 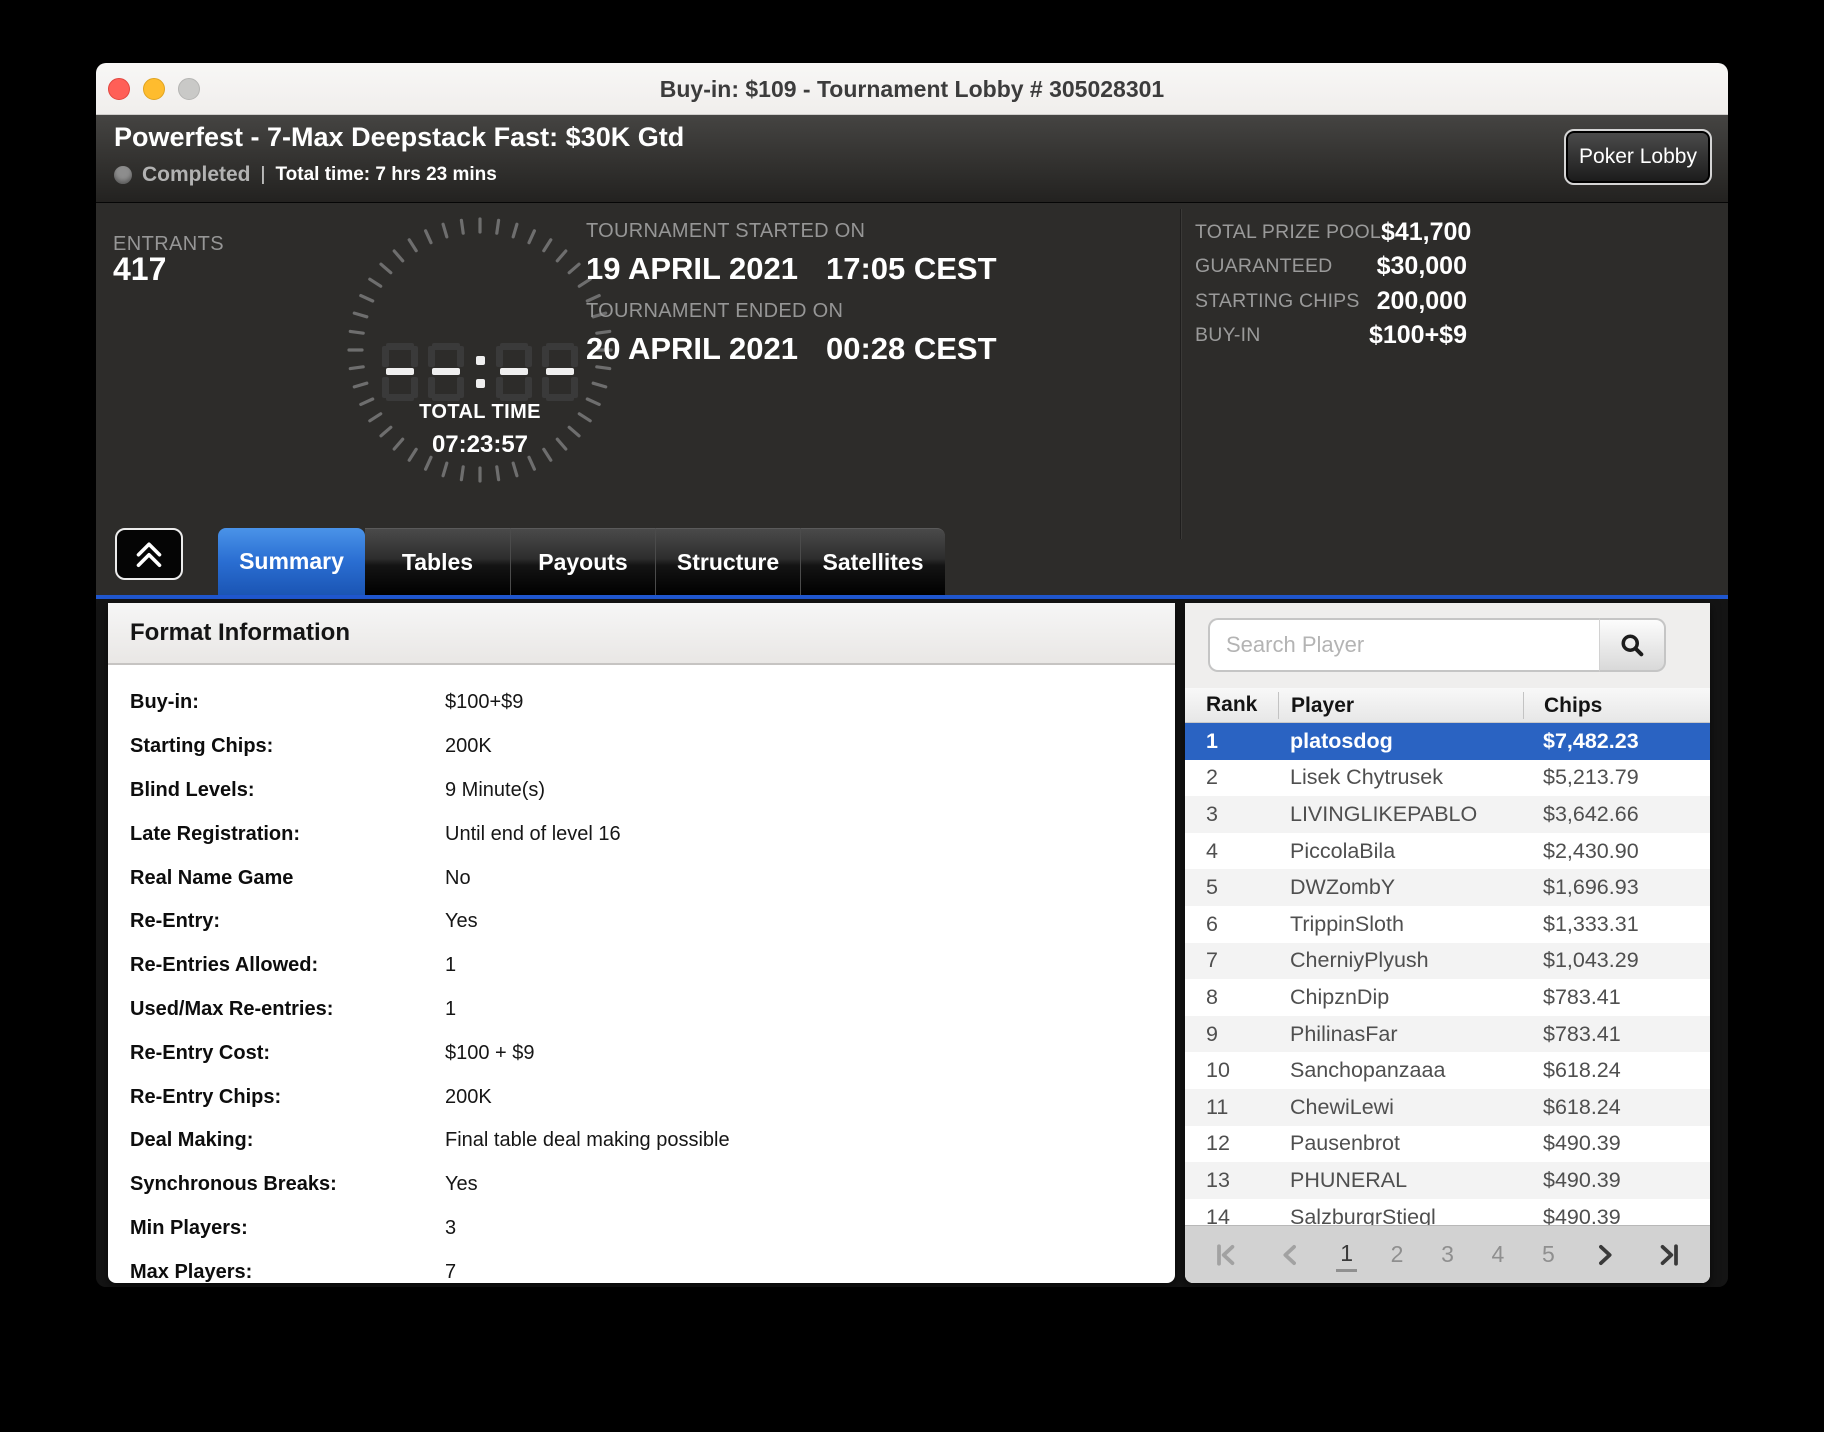 I want to click on player-rank: 12, so click(x=1218, y=1143).